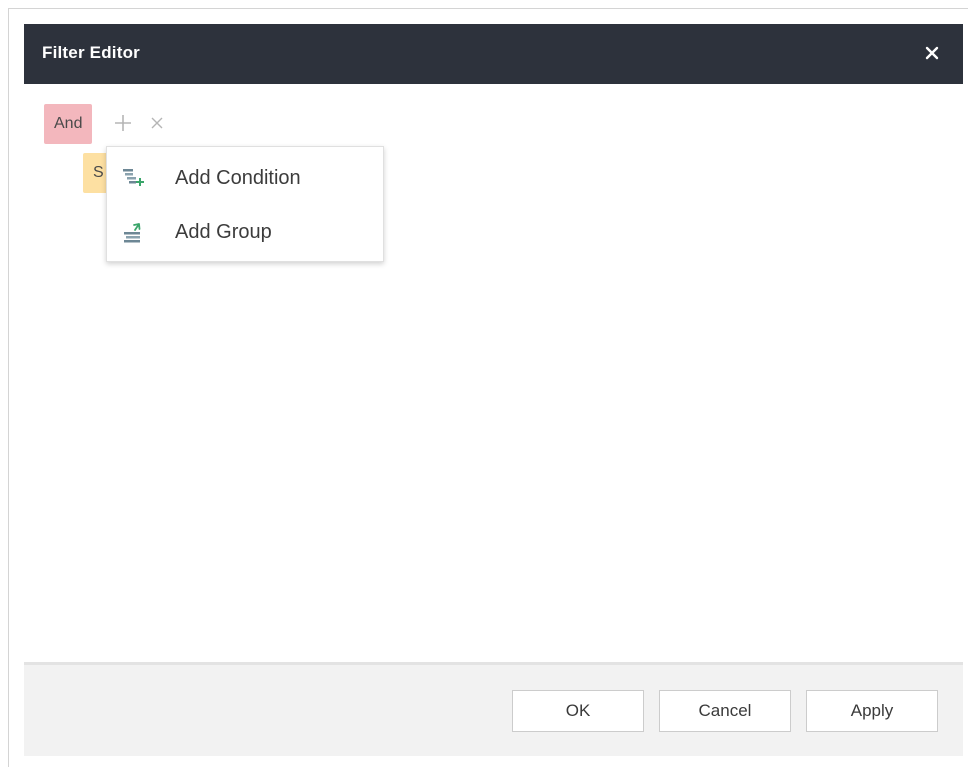 This screenshot has width=969, height=768. I want to click on dialog-title: Filter Editor, so click(91, 52).